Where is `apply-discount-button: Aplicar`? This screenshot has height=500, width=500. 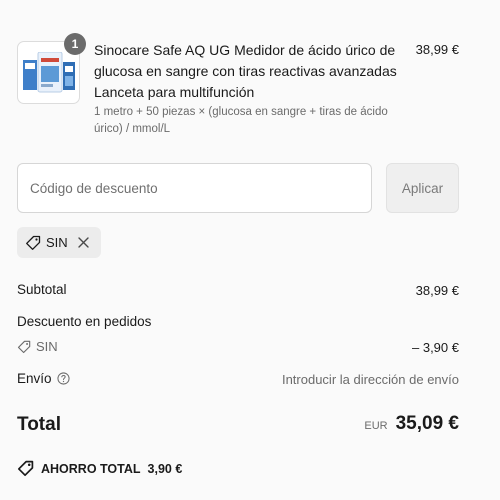
apply-discount-button: Aplicar is located at coordinates (422, 188).